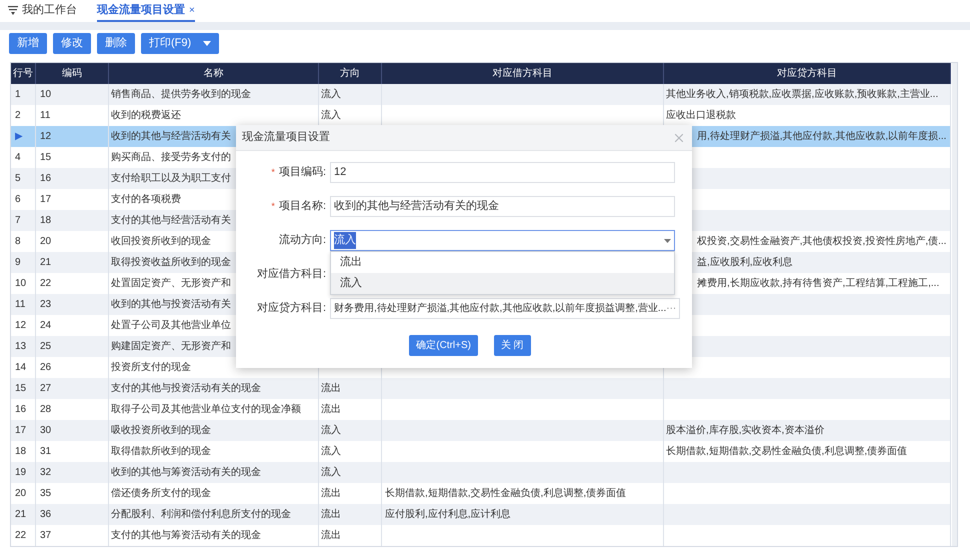 This screenshot has width=970, height=550. I want to click on field-label: 流动方向:, so click(302, 240).